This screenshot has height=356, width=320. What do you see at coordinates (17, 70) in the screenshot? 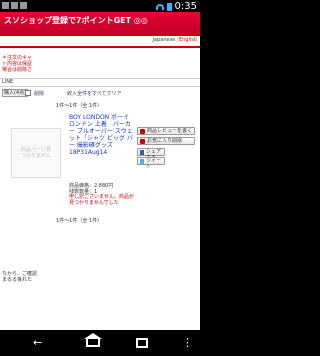
I see `note-line: 場合は削除さ` at bounding box center [17, 70].